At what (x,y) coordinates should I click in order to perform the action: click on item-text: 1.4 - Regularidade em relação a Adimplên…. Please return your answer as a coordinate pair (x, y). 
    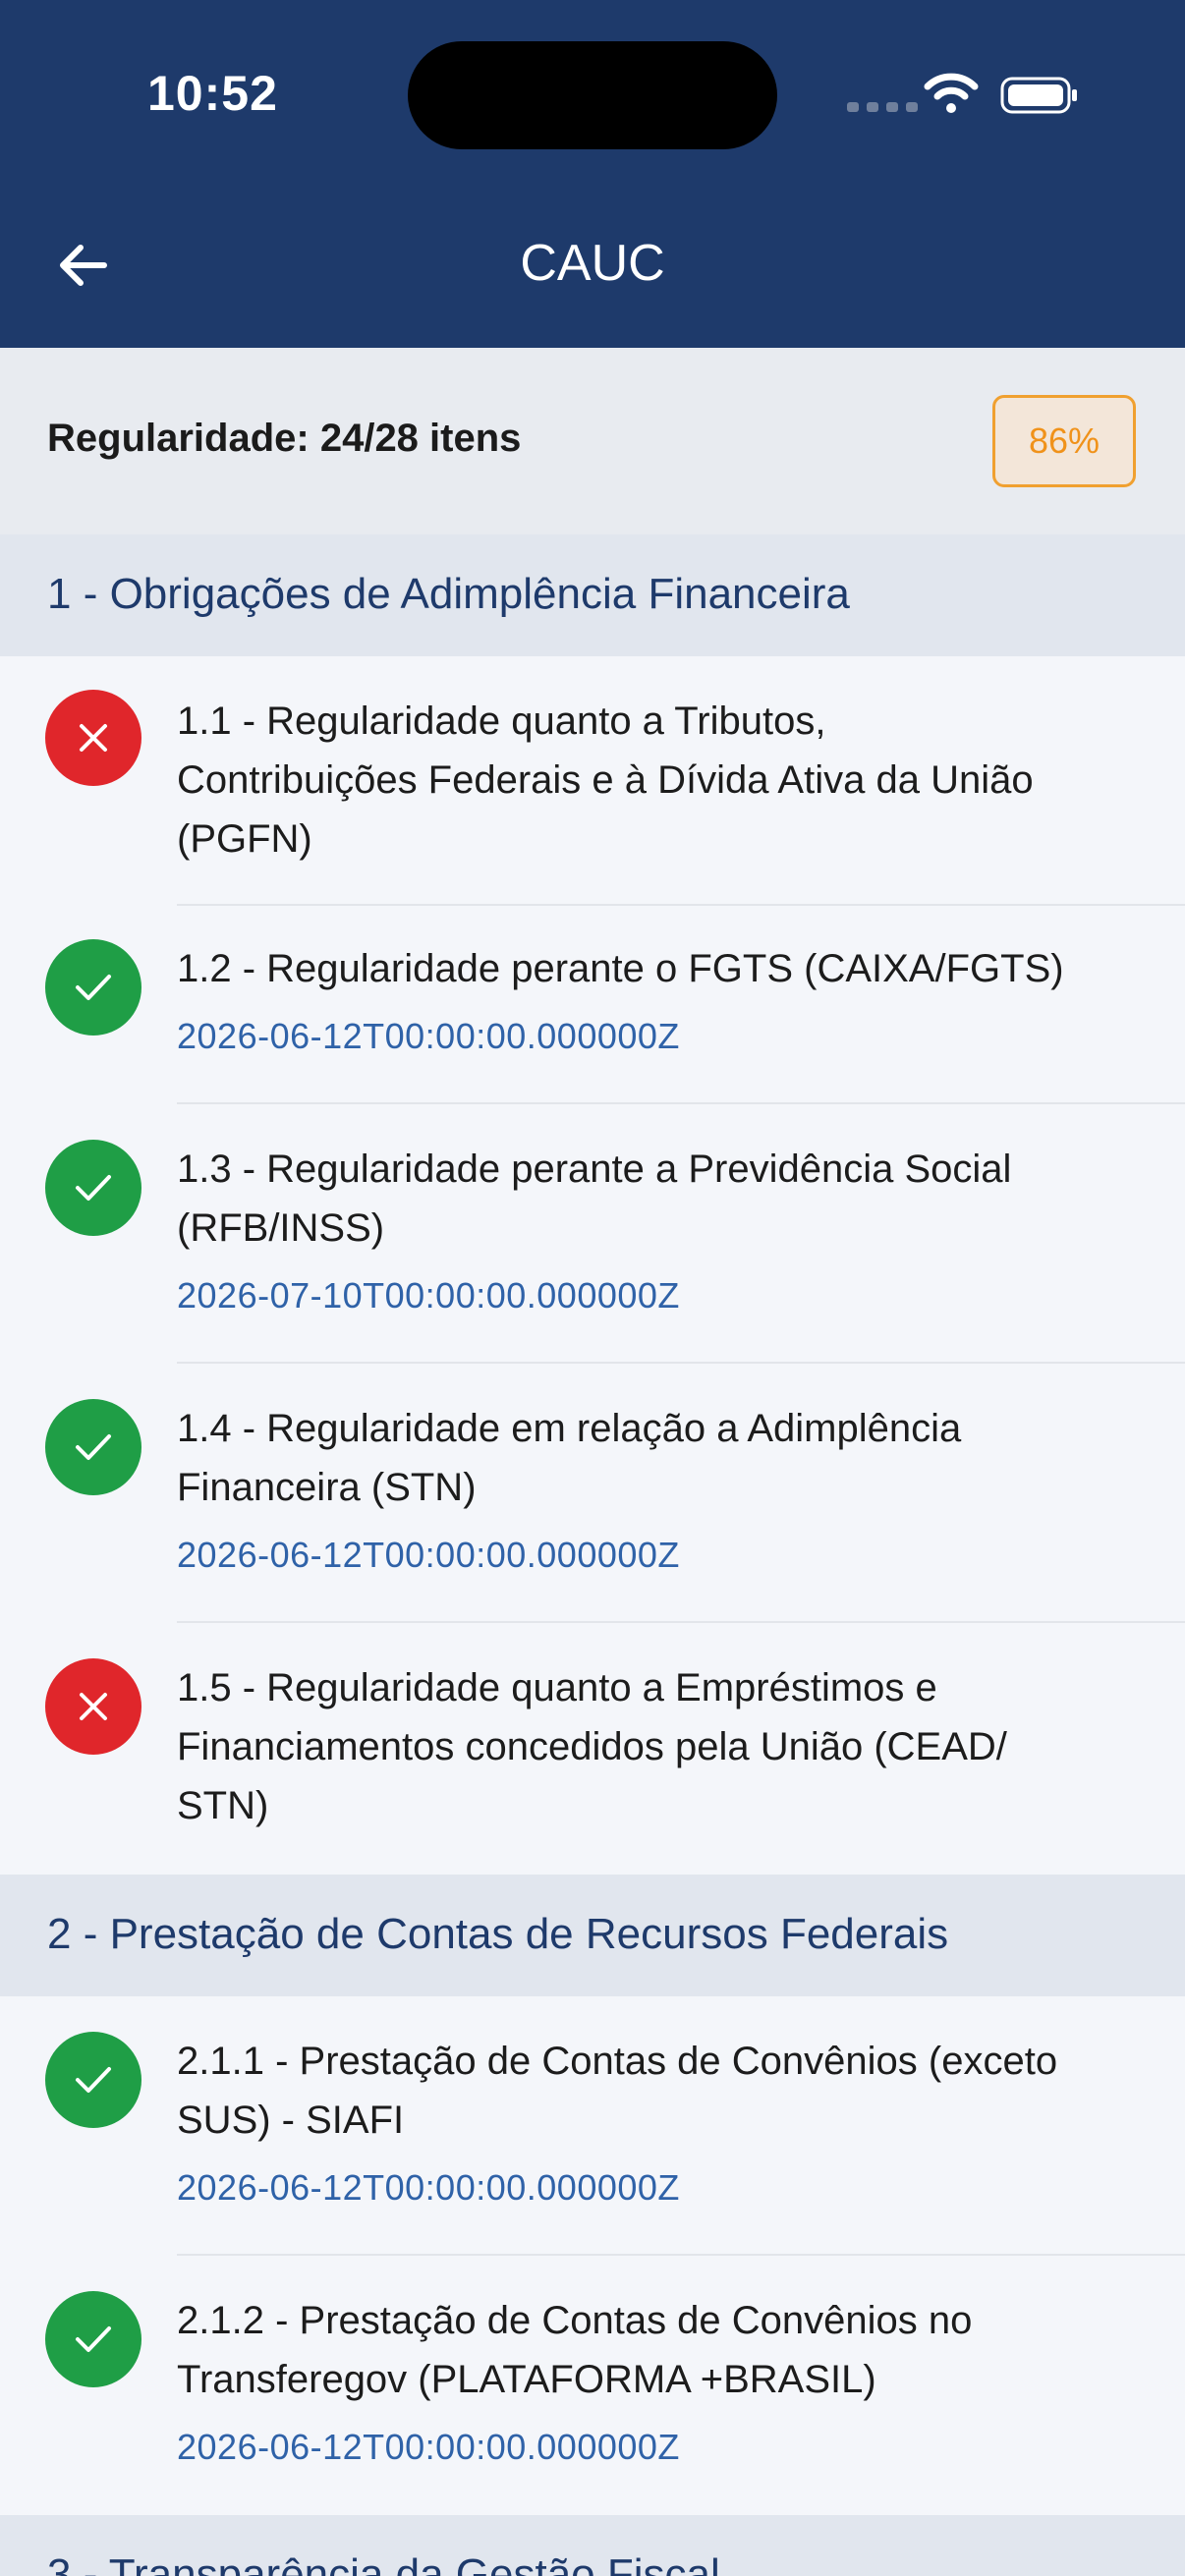
    Looking at the image, I should click on (569, 1458).